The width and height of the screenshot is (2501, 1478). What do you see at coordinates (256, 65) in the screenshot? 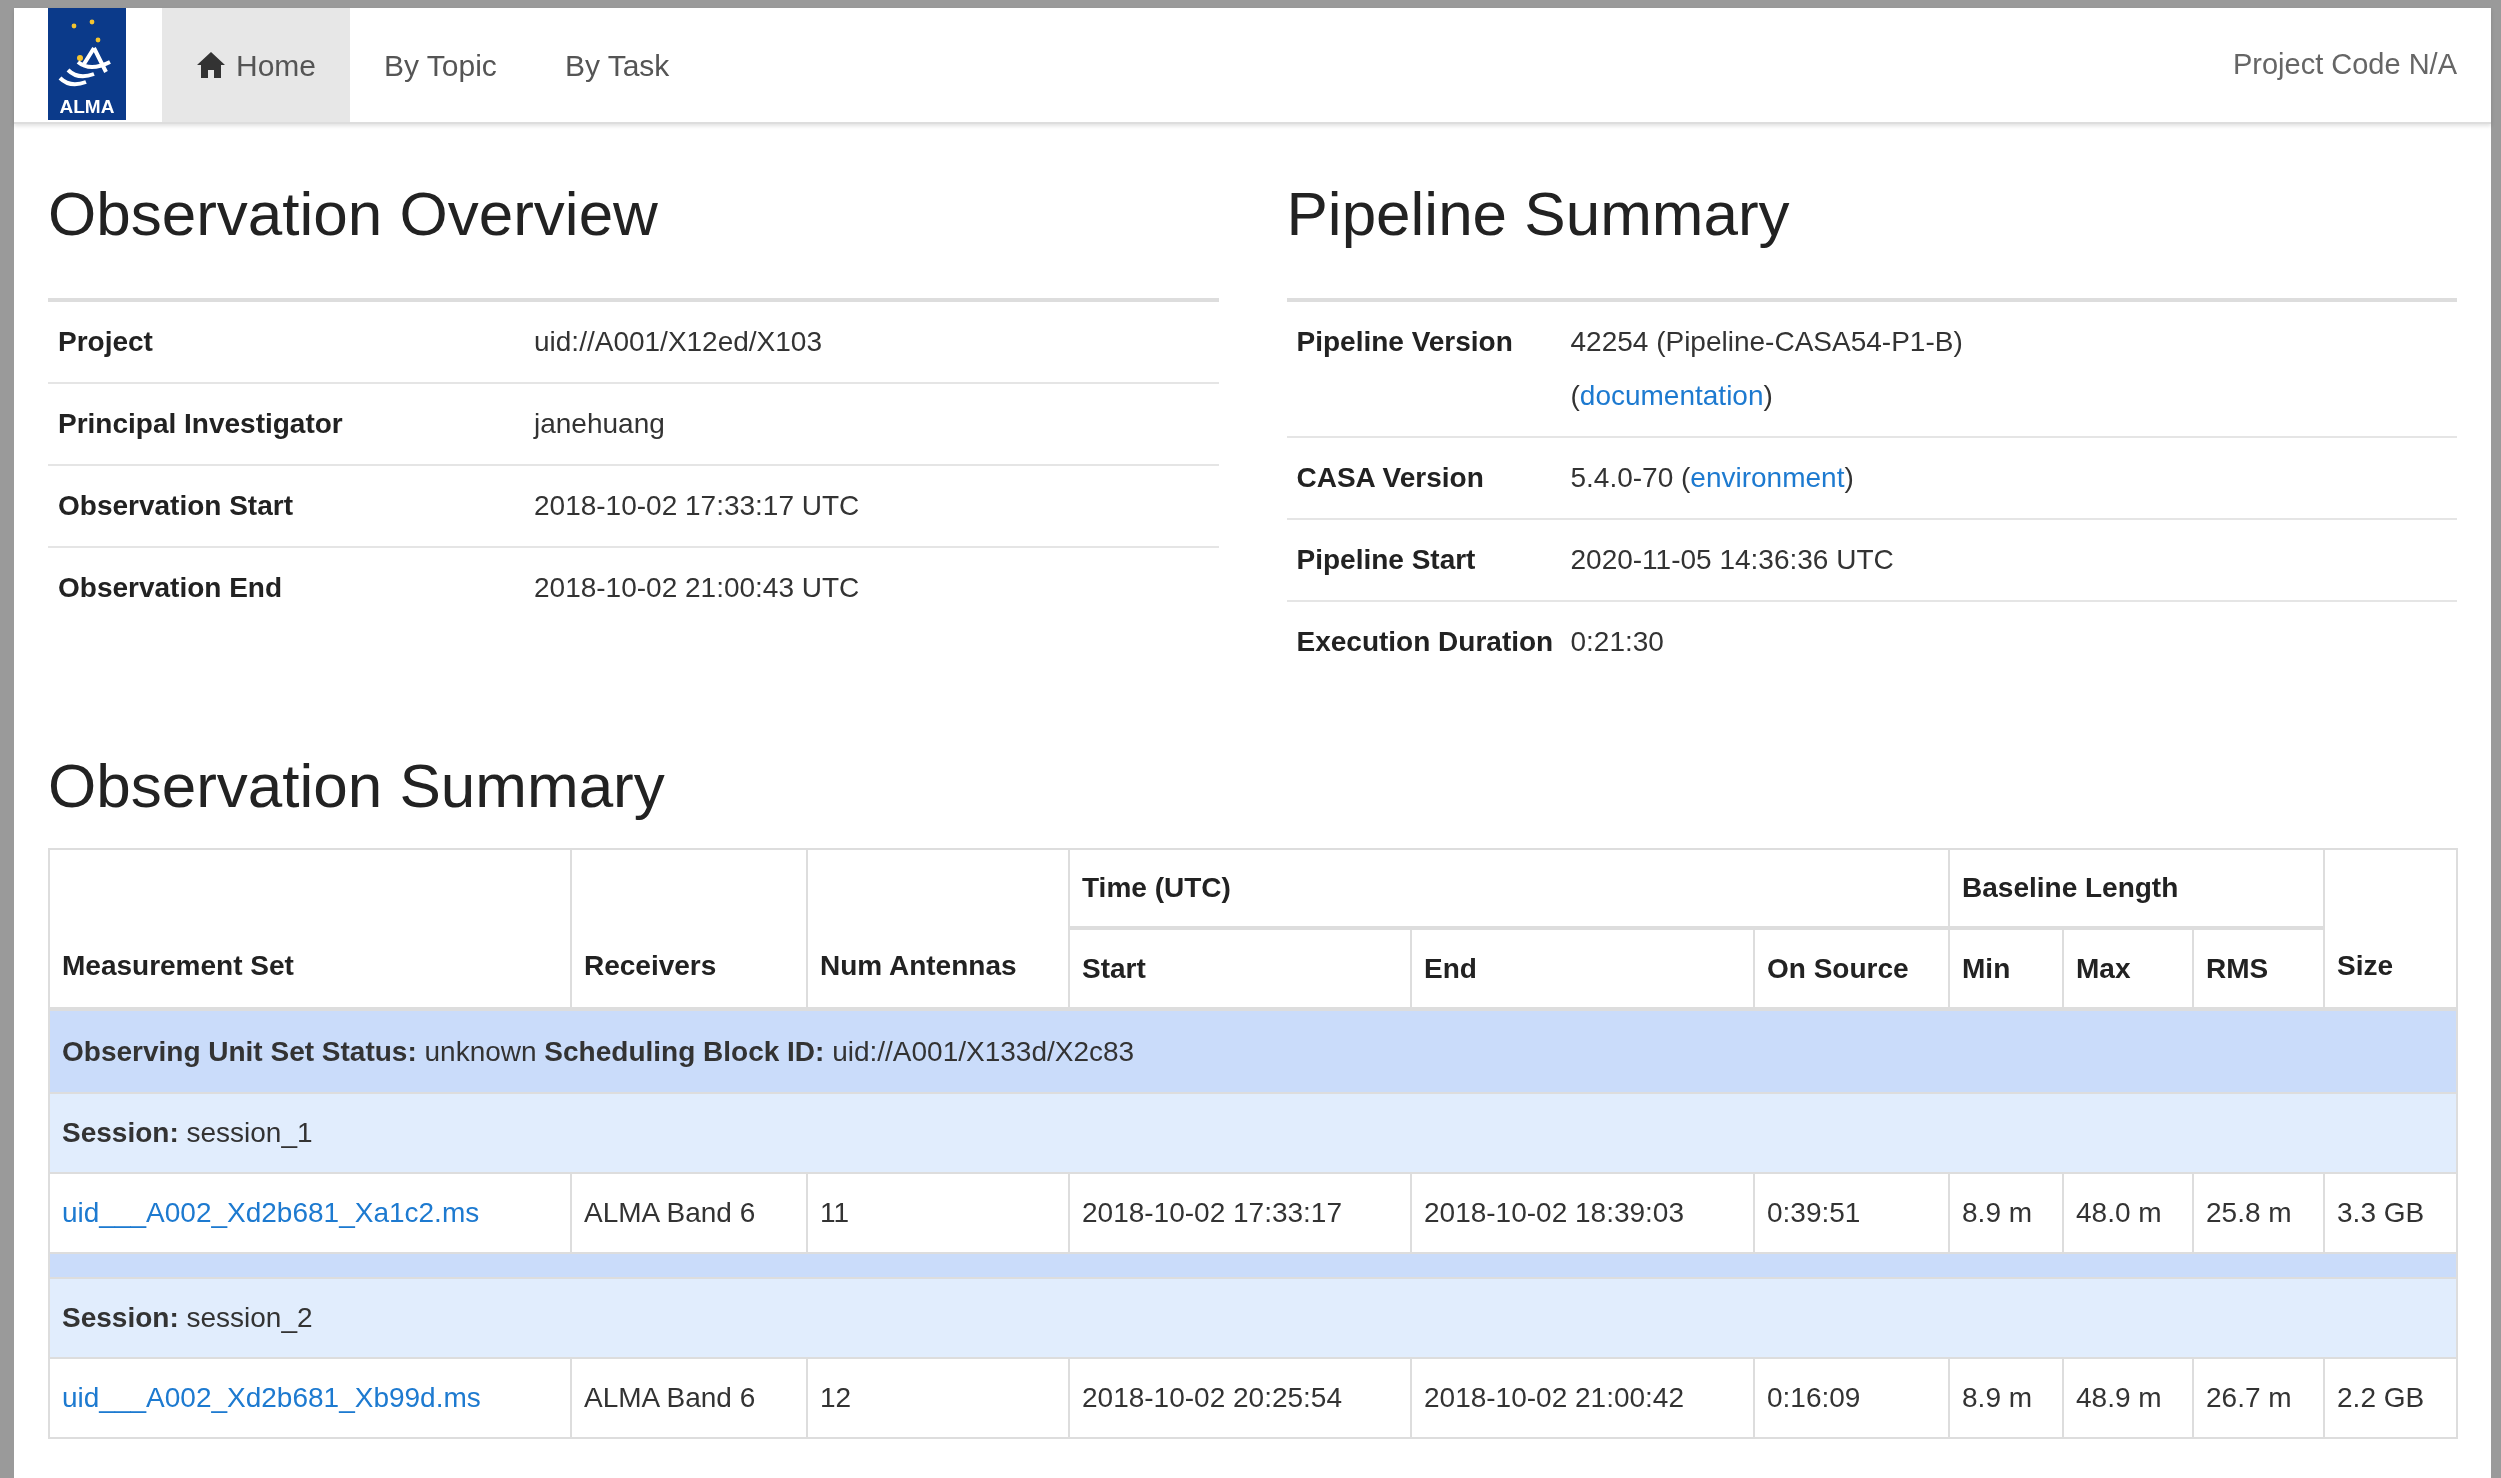
I see `nav-tab: Home` at bounding box center [256, 65].